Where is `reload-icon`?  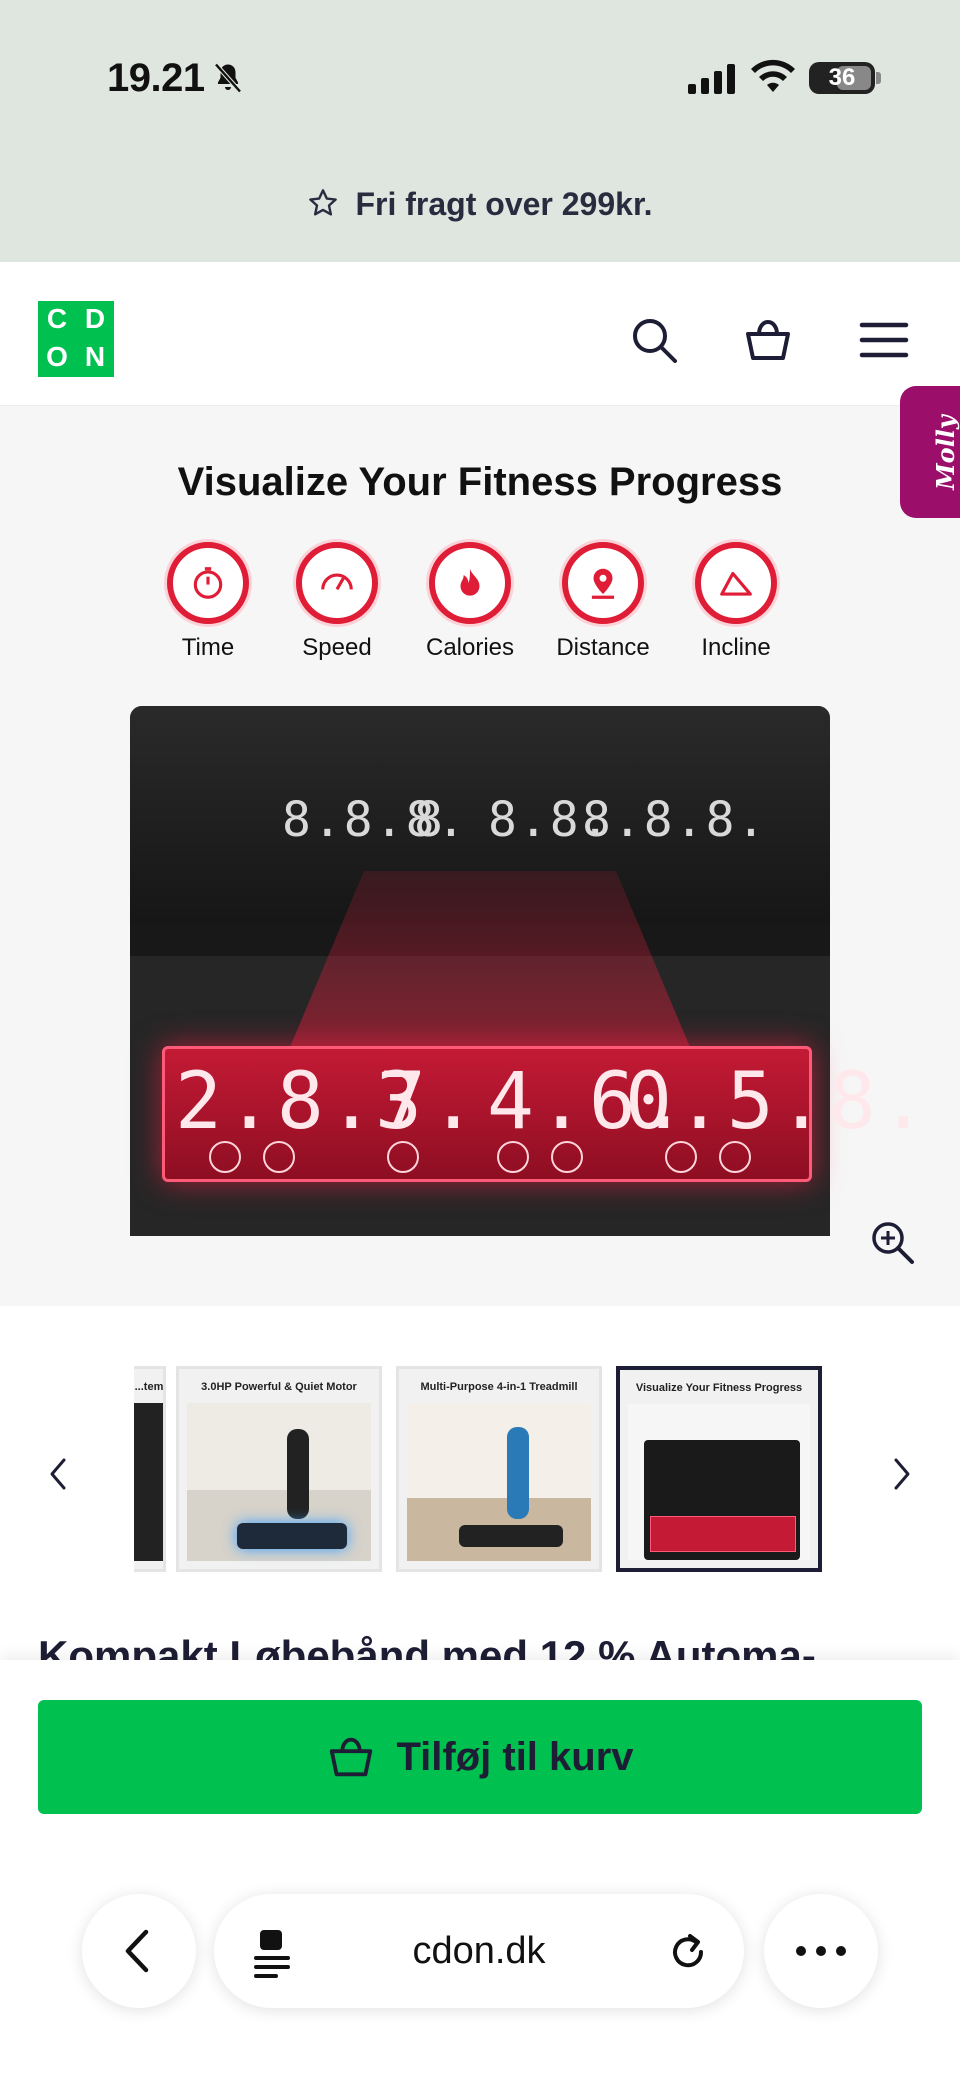
reload-icon is located at coordinates (688, 1952).